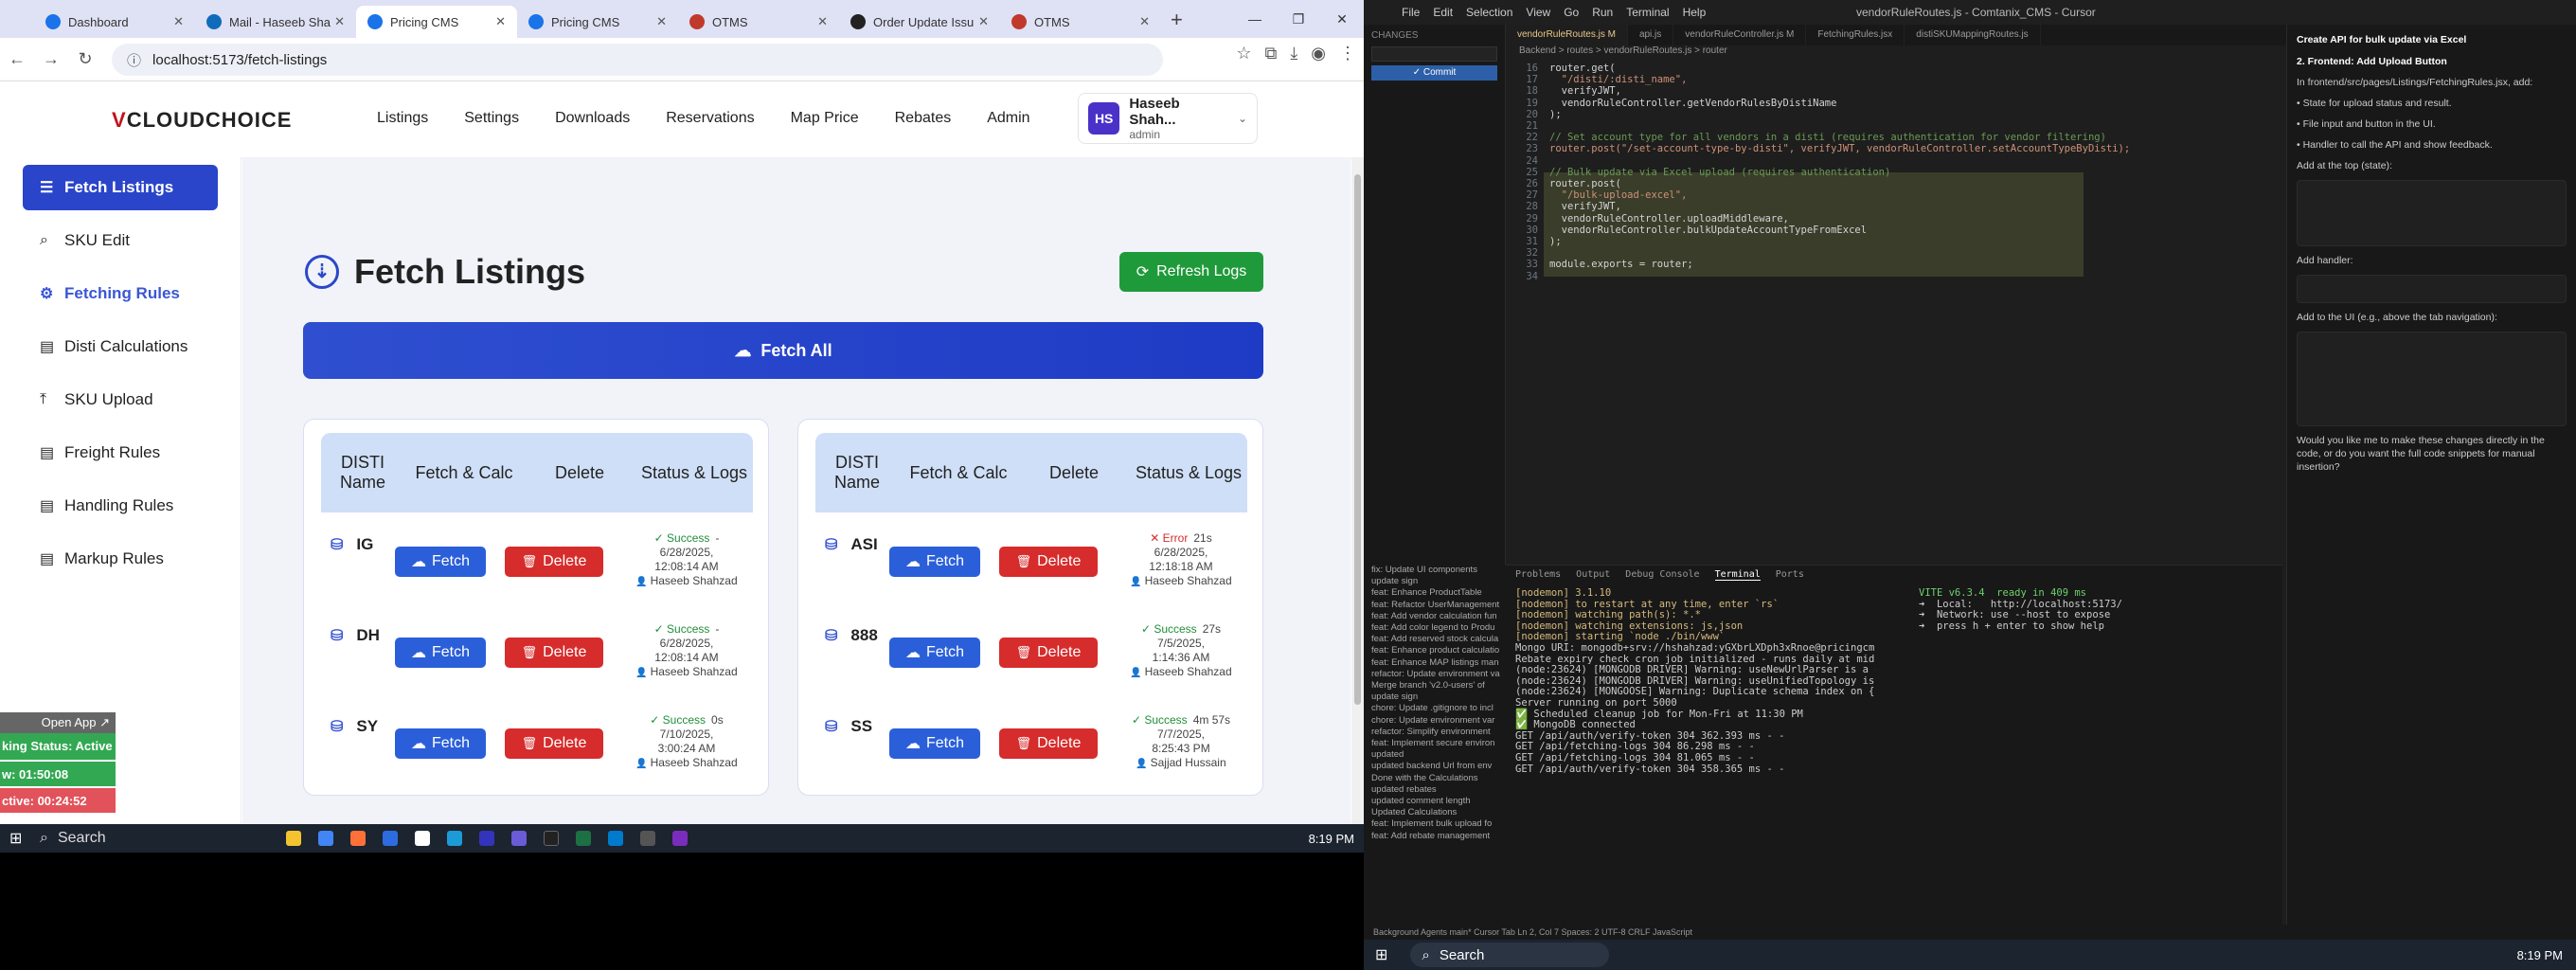 This screenshot has height=970, width=2576. Describe the element at coordinates (1438, 628) in the screenshot. I see `git-commit: feat: Add color legend to Produ` at that location.